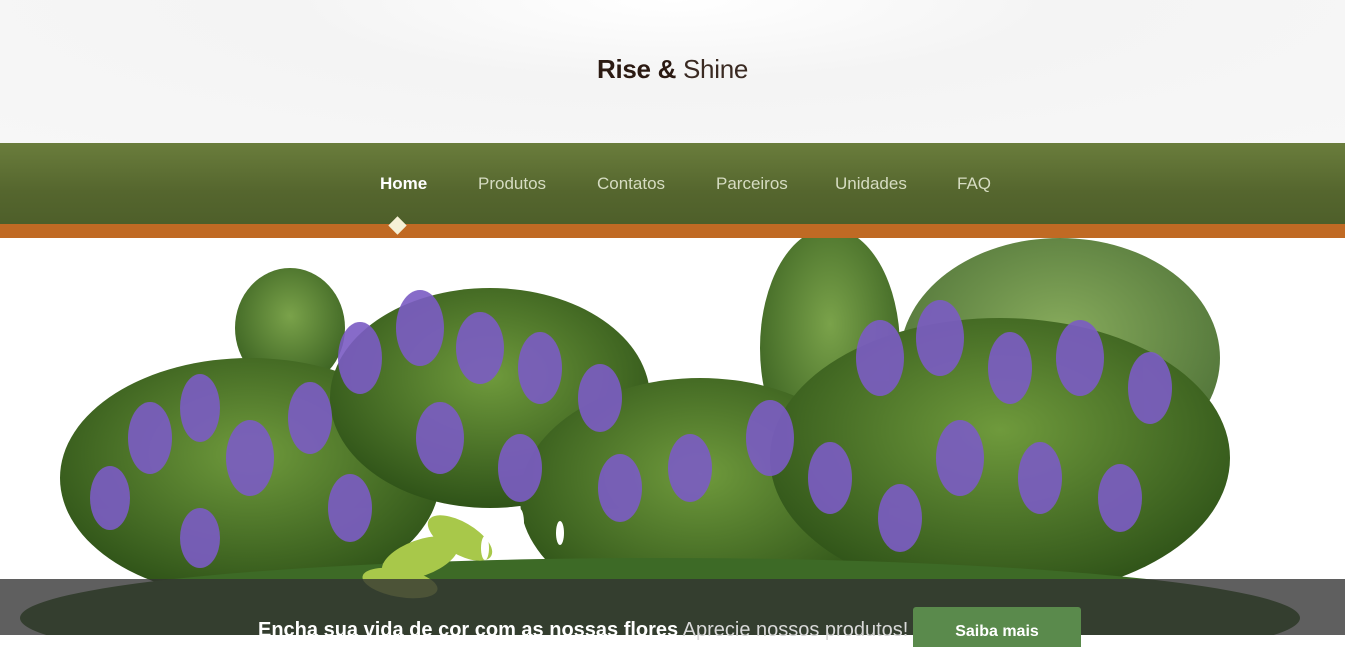  Describe the element at coordinates (672, 231) in the screenshot. I see `accent-stripe` at that location.